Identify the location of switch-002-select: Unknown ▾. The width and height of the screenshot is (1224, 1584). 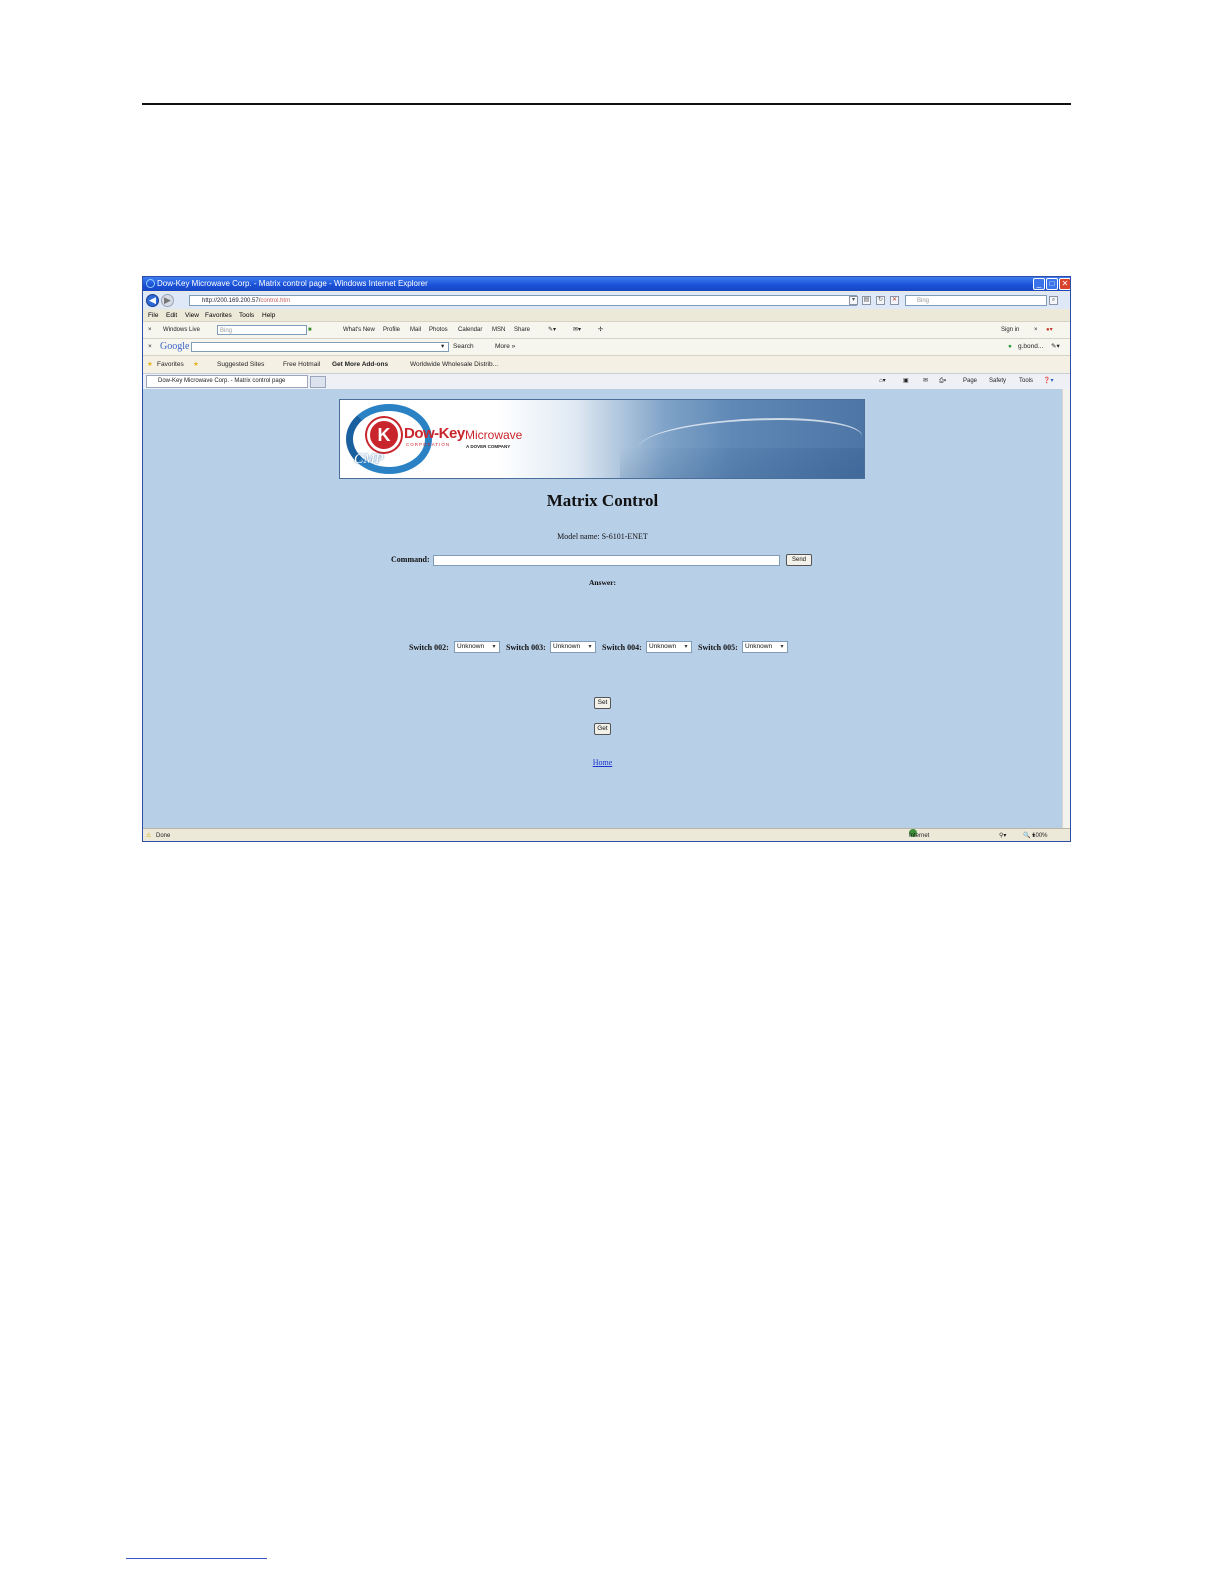
(477, 647).